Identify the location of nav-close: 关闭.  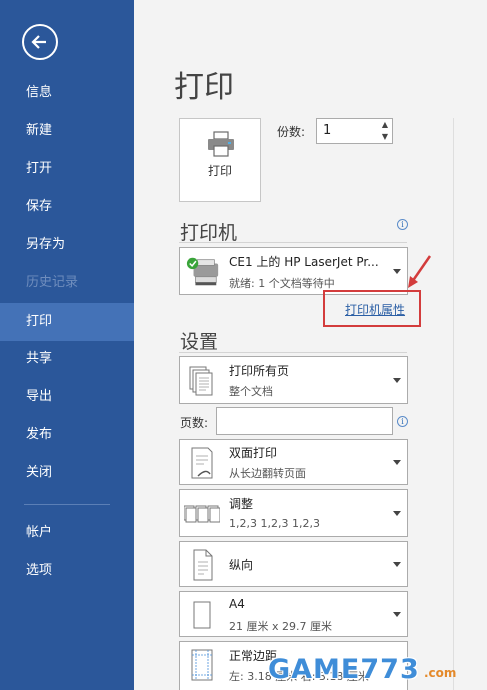
(67, 473).